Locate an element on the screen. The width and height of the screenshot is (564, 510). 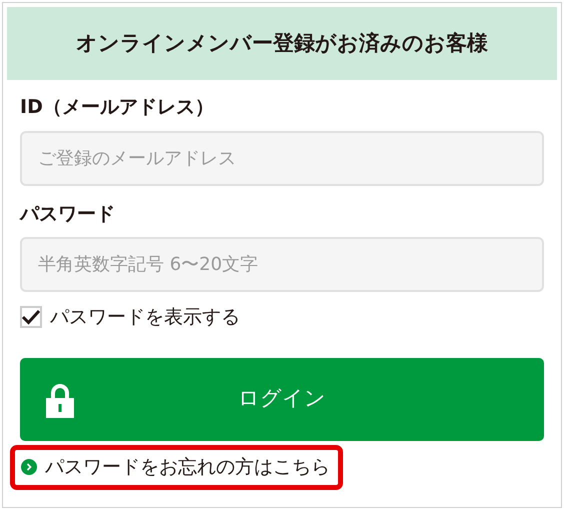
forgot-password-link: パスワードをお忘れの方はこちら is located at coordinates (175, 466).